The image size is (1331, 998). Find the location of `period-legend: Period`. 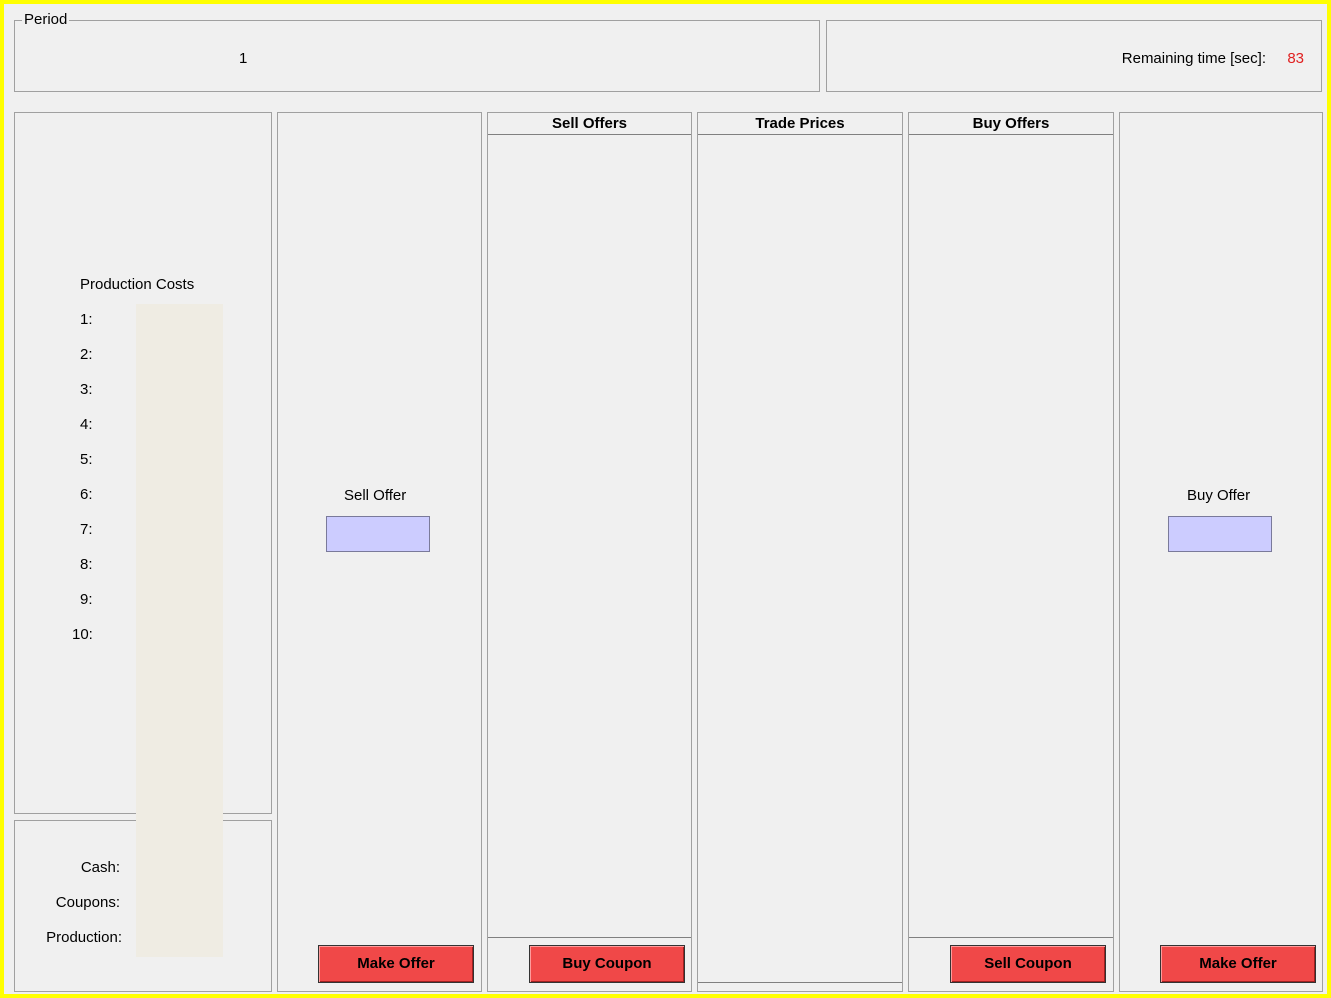

period-legend: Period is located at coordinates (46, 19).